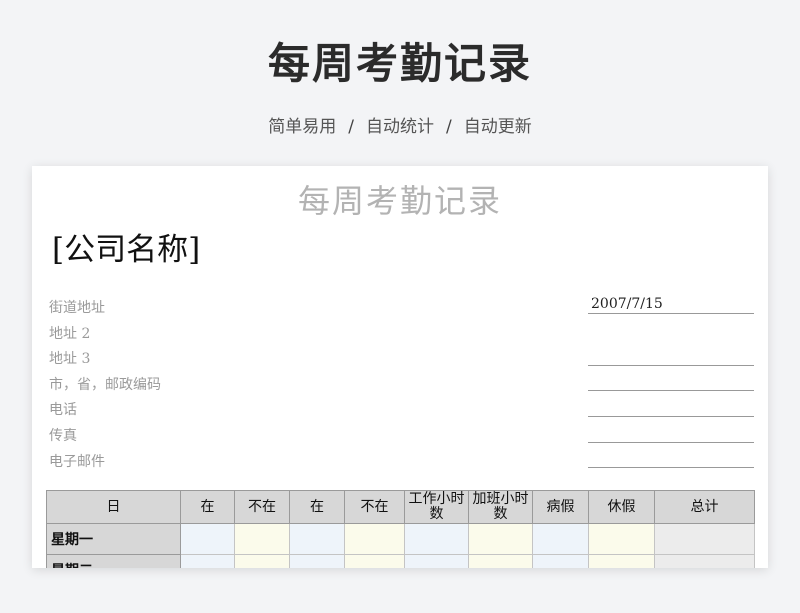 The width and height of the screenshot is (800, 613). What do you see at coordinates (317, 507) in the screenshot?
I see `col-header-in-2: 在` at bounding box center [317, 507].